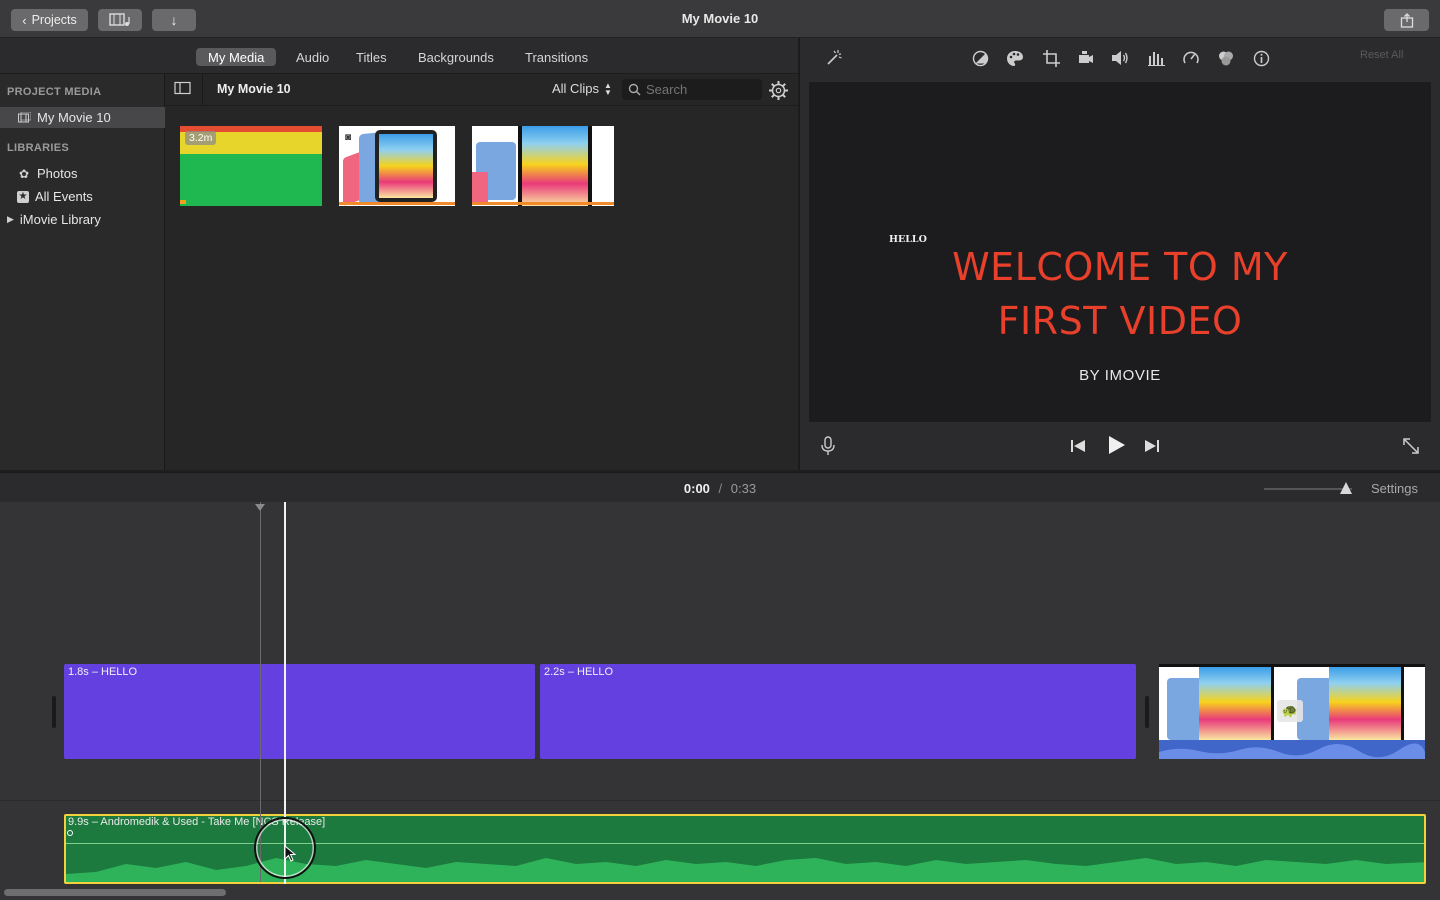  Describe the element at coordinates (82, 117) in the screenshot. I see `sidebar-item-my-movie: My Movie 10` at that location.